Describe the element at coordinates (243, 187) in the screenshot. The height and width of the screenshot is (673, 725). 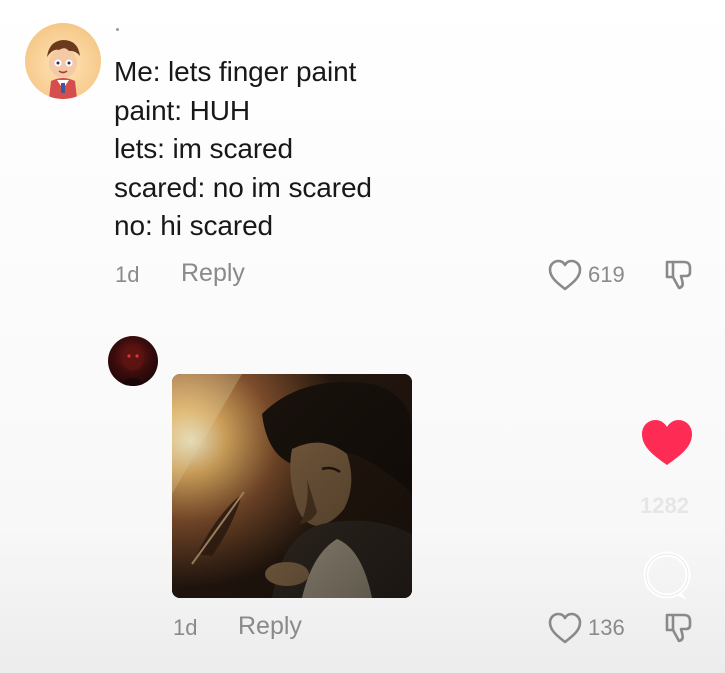
I see `comment-line: scared: no im scared` at that location.